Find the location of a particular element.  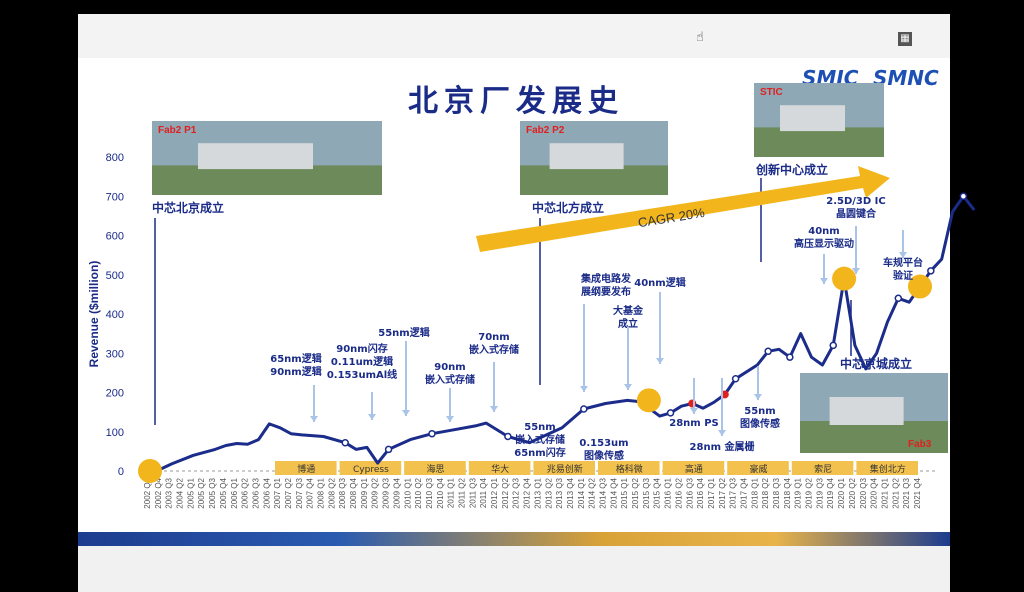

y-tick-label: 300 is located at coordinates (115, 354).